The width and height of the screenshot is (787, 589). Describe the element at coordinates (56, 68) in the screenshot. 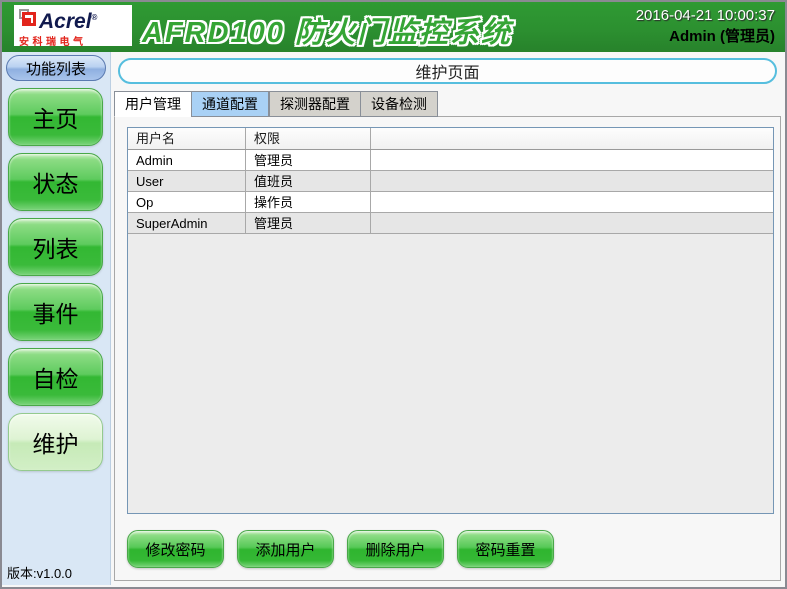

I see `sidebar-header-function-list: 功能列表` at that location.